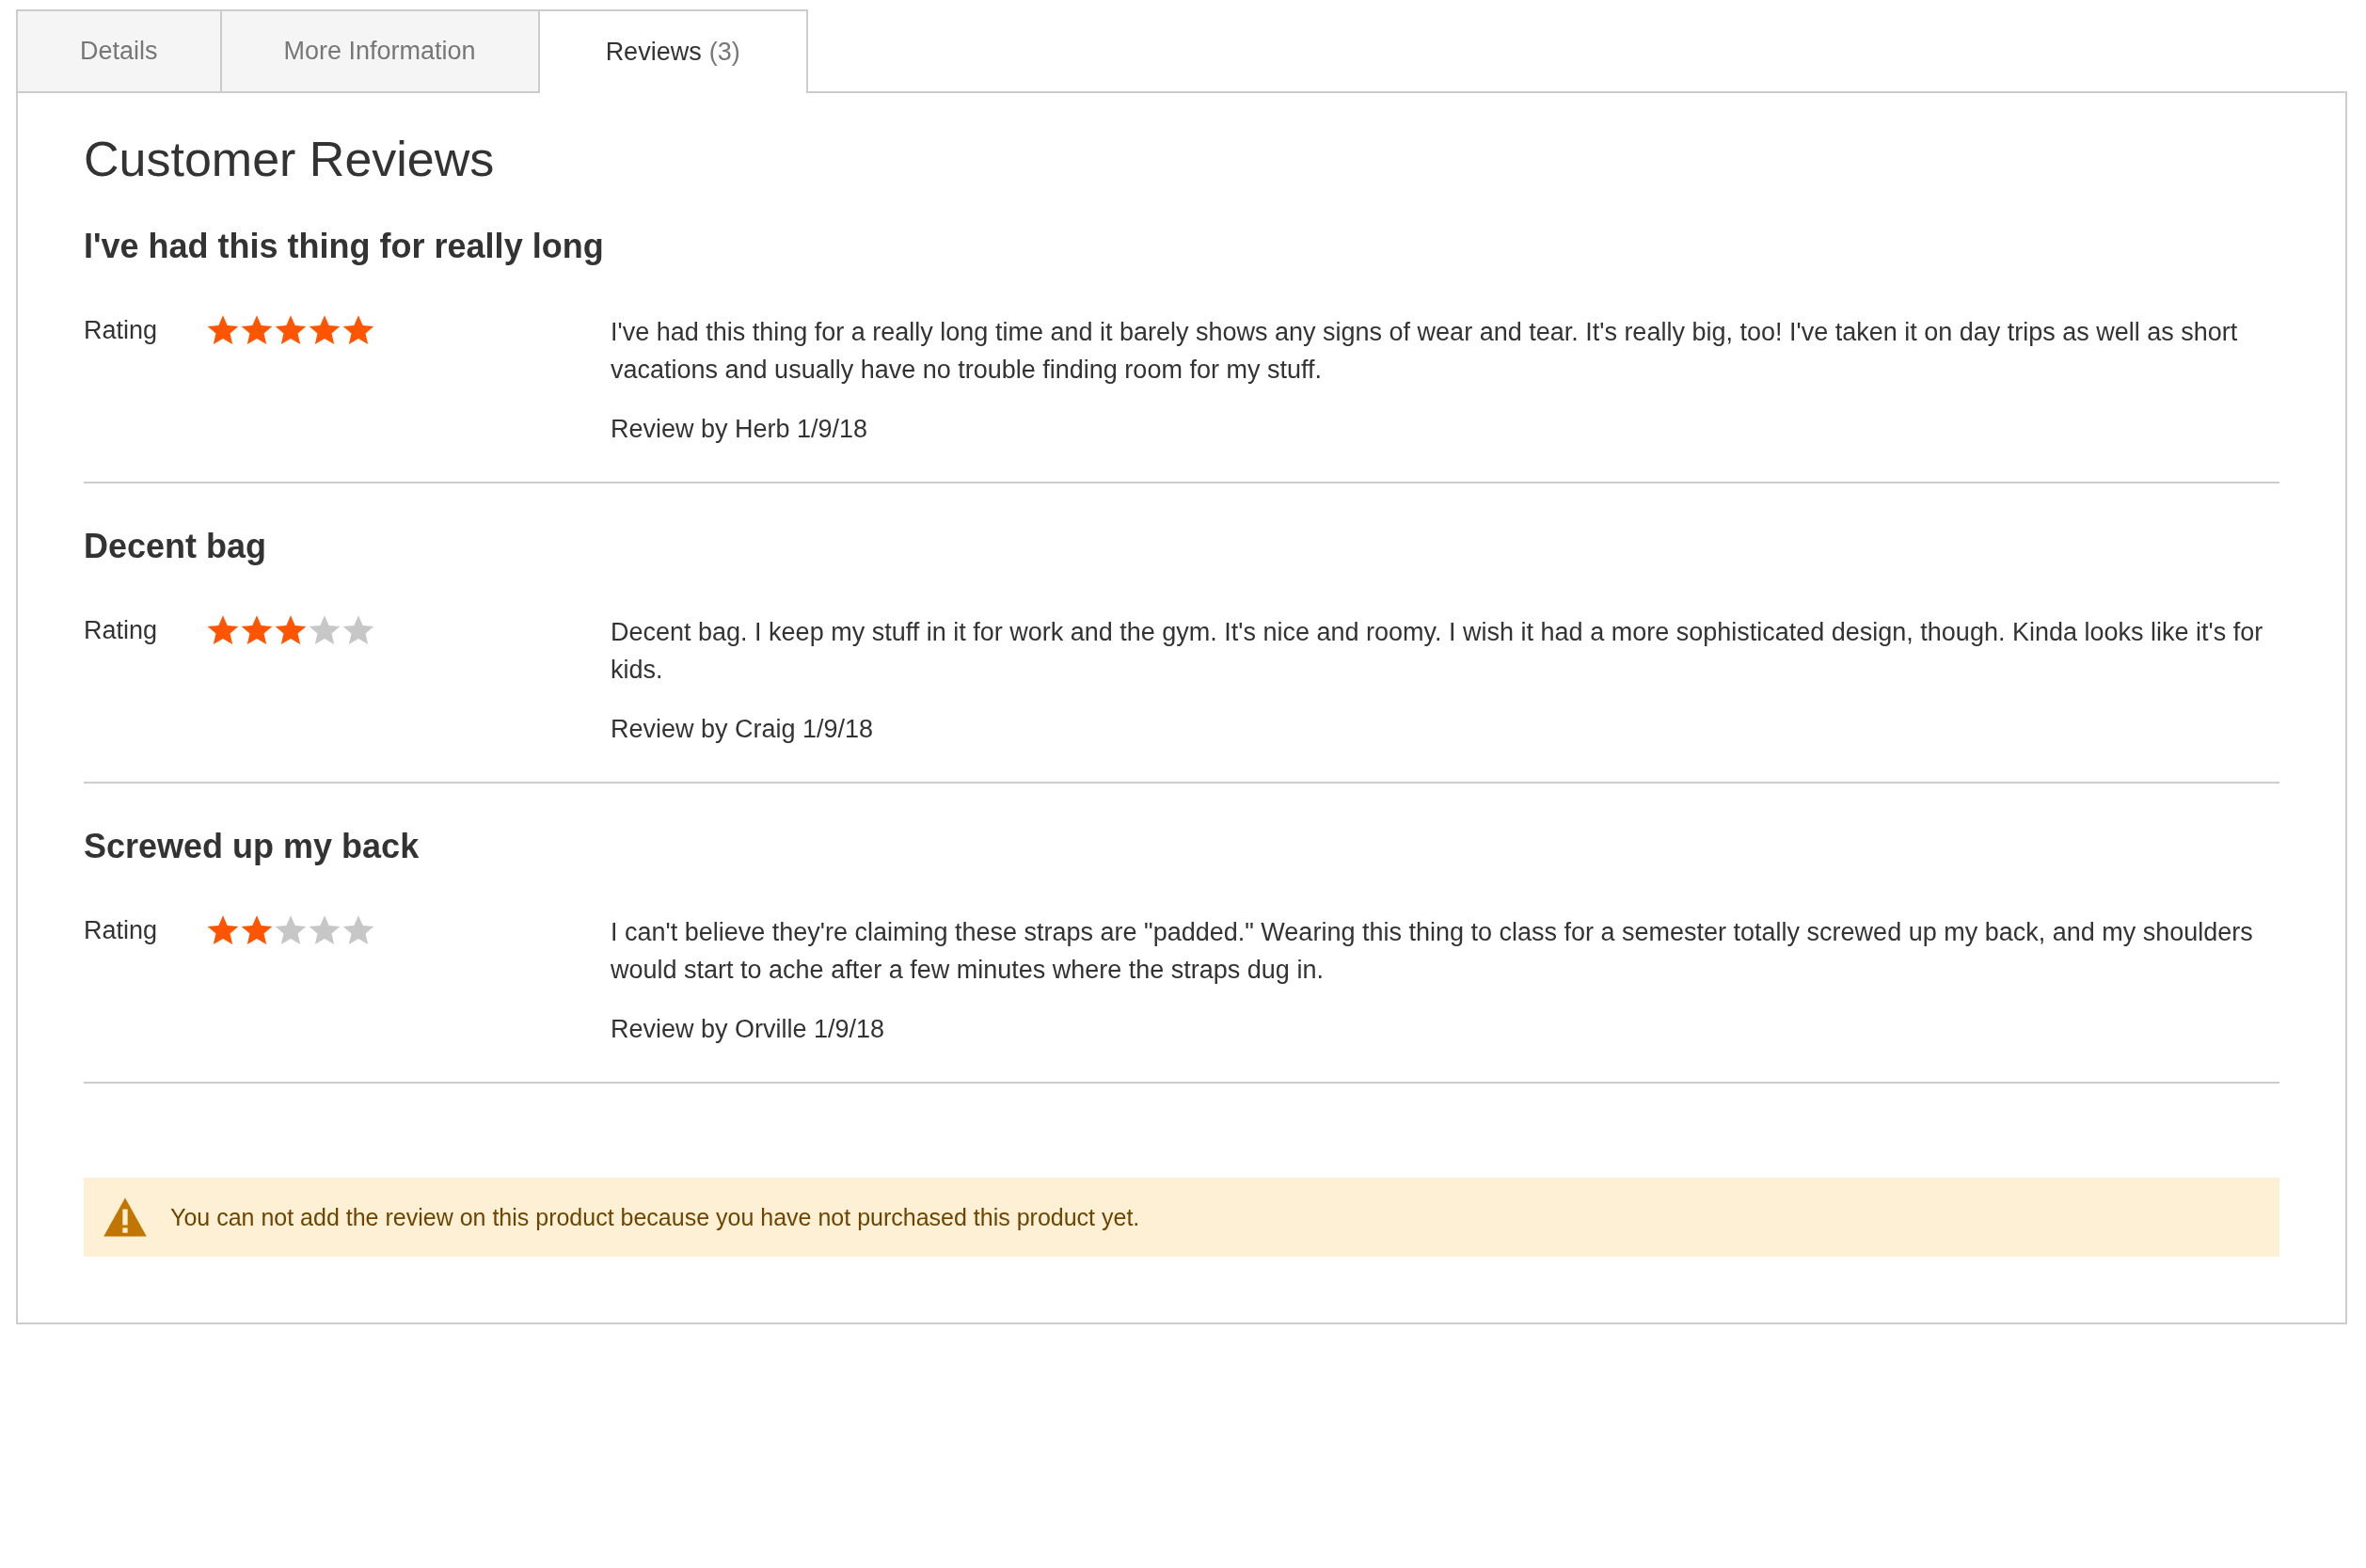  I want to click on review-byline: Review by Craig 1/9/18, so click(743, 729).